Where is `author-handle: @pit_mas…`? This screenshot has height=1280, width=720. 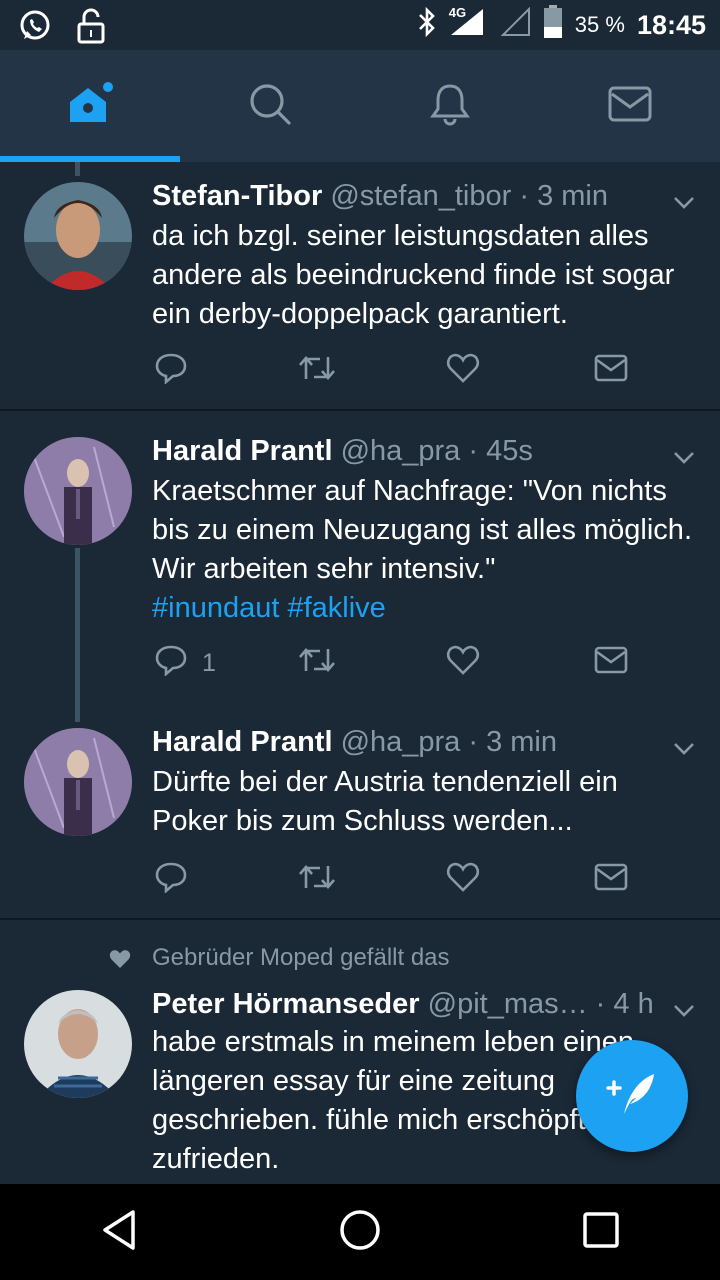 author-handle: @pit_mas… is located at coordinates (507, 1004).